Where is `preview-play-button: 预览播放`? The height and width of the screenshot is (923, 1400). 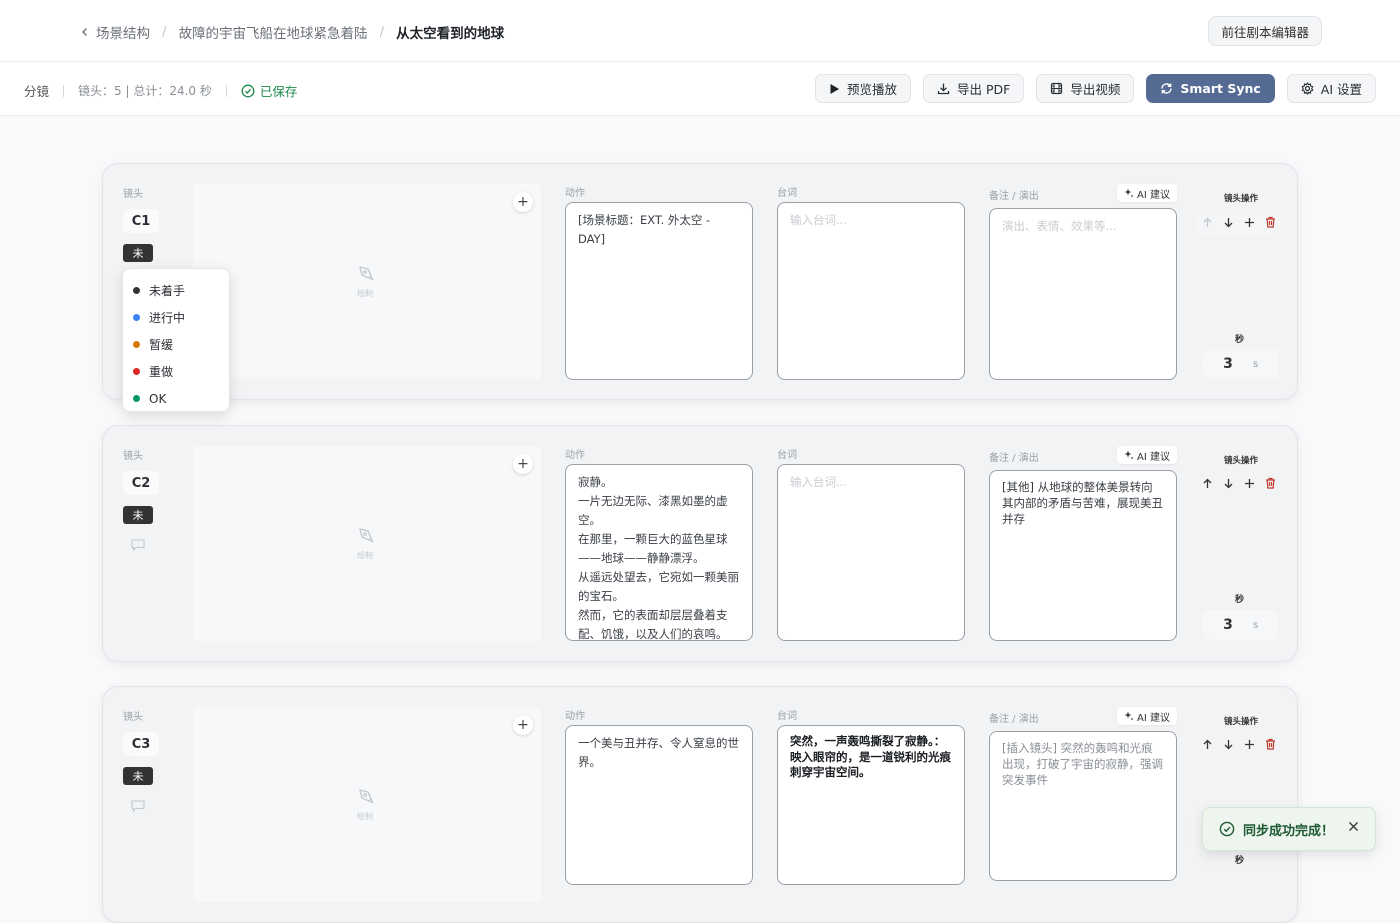 preview-play-button: 预览播放 is located at coordinates (863, 88).